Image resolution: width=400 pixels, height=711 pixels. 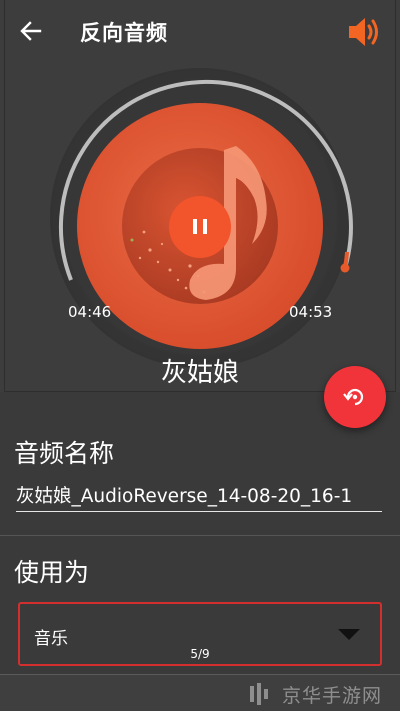 I want to click on reverse-button, so click(x=355, y=397).